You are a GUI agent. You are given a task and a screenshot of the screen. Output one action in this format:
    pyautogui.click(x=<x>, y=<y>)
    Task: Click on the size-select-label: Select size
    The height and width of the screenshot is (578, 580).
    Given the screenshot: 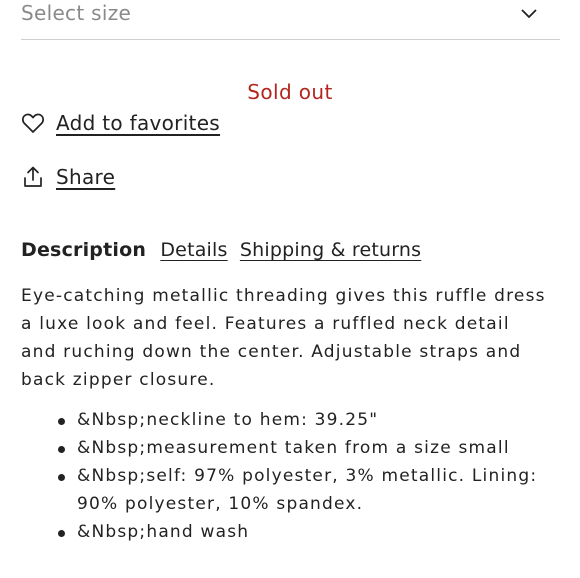 What is the action you would take?
    pyautogui.click(x=76, y=13)
    